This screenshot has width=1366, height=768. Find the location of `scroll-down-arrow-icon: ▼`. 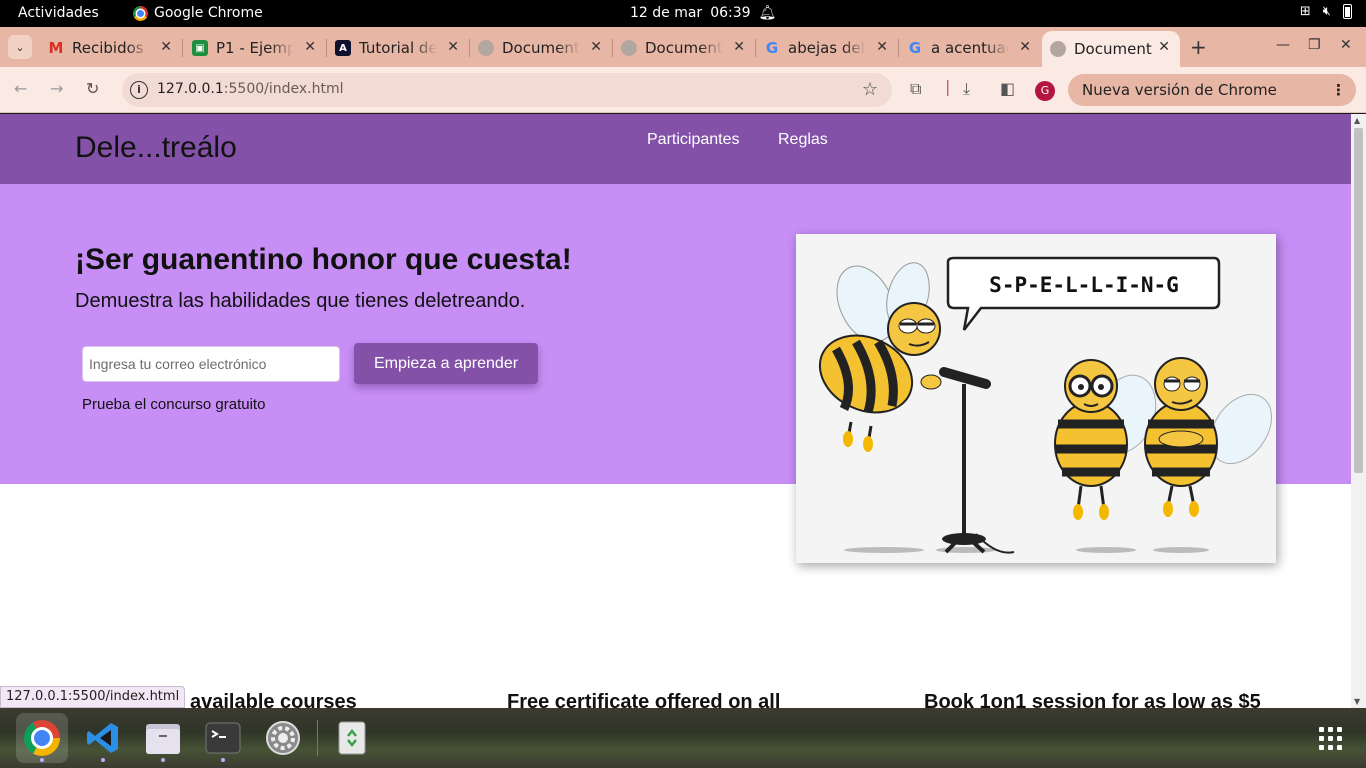

scroll-down-arrow-icon: ▼ is located at coordinates (1357, 701).